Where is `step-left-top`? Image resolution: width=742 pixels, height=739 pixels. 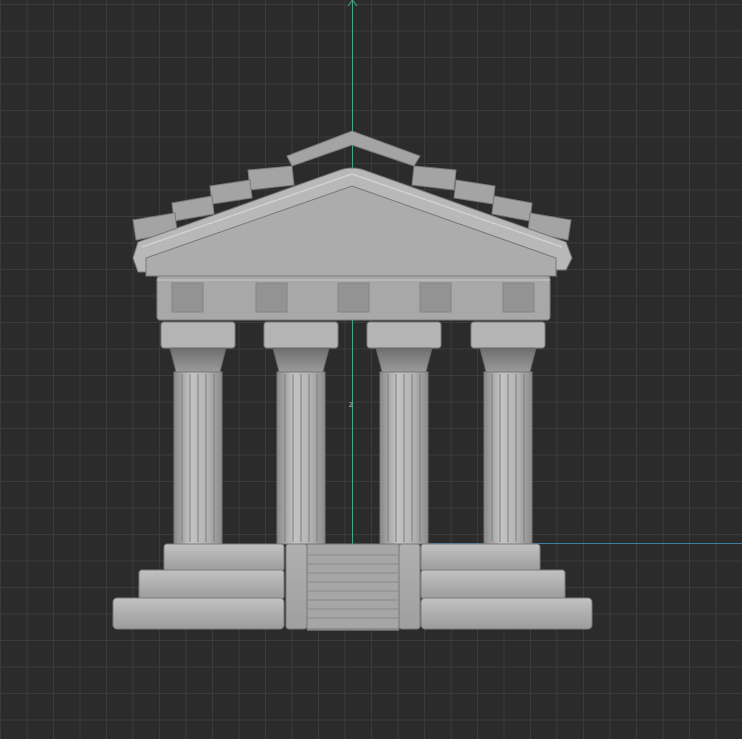
step-left-top is located at coordinates (224, 557).